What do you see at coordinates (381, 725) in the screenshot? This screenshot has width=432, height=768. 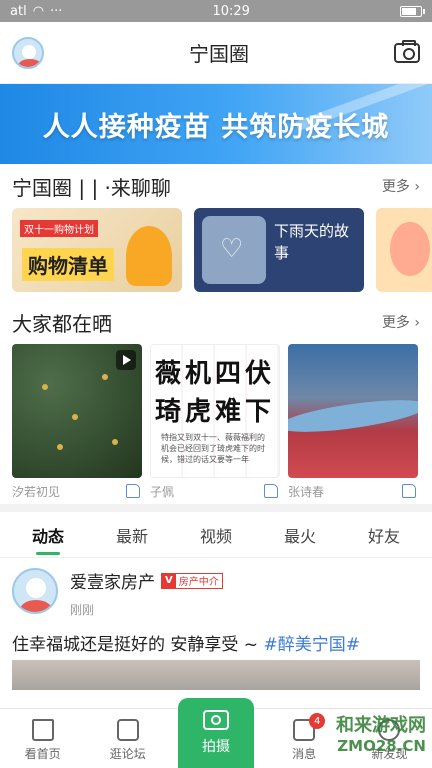 I see `watermark-line1: 和来游戏网` at bounding box center [381, 725].